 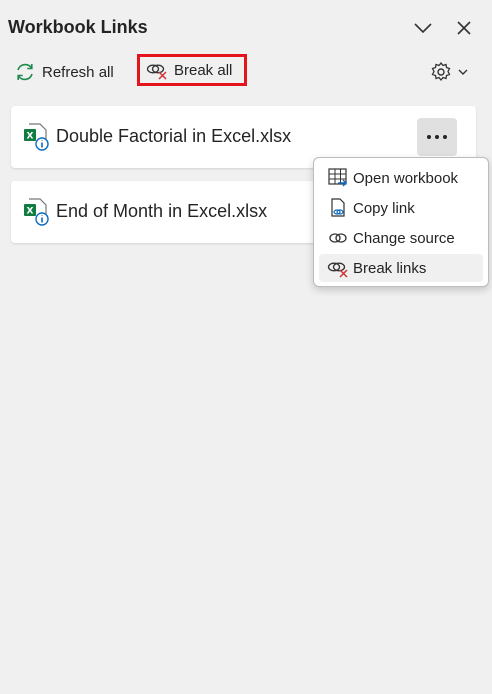 I want to click on menu-item-label: Open workbook, so click(x=406, y=178).